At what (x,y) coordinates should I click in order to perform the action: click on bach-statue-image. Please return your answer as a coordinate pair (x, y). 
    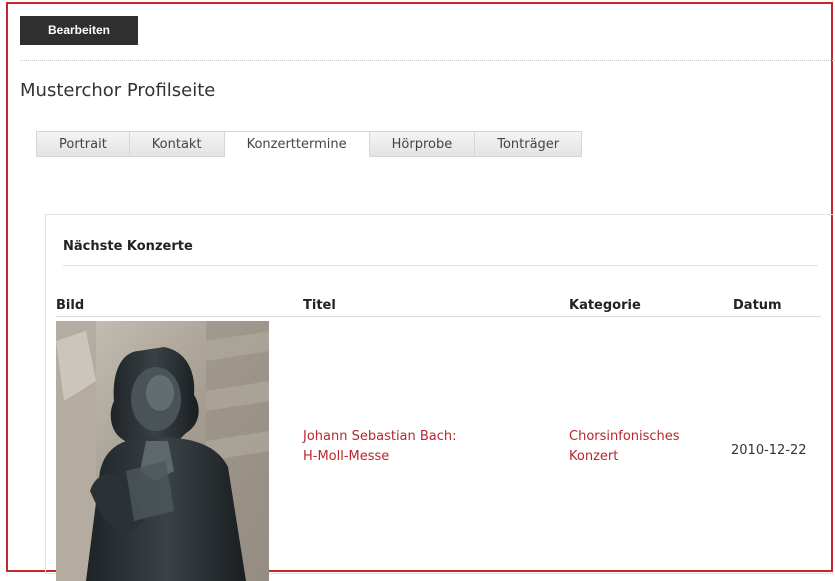
    Looking at the image, I should click on (162, 451).